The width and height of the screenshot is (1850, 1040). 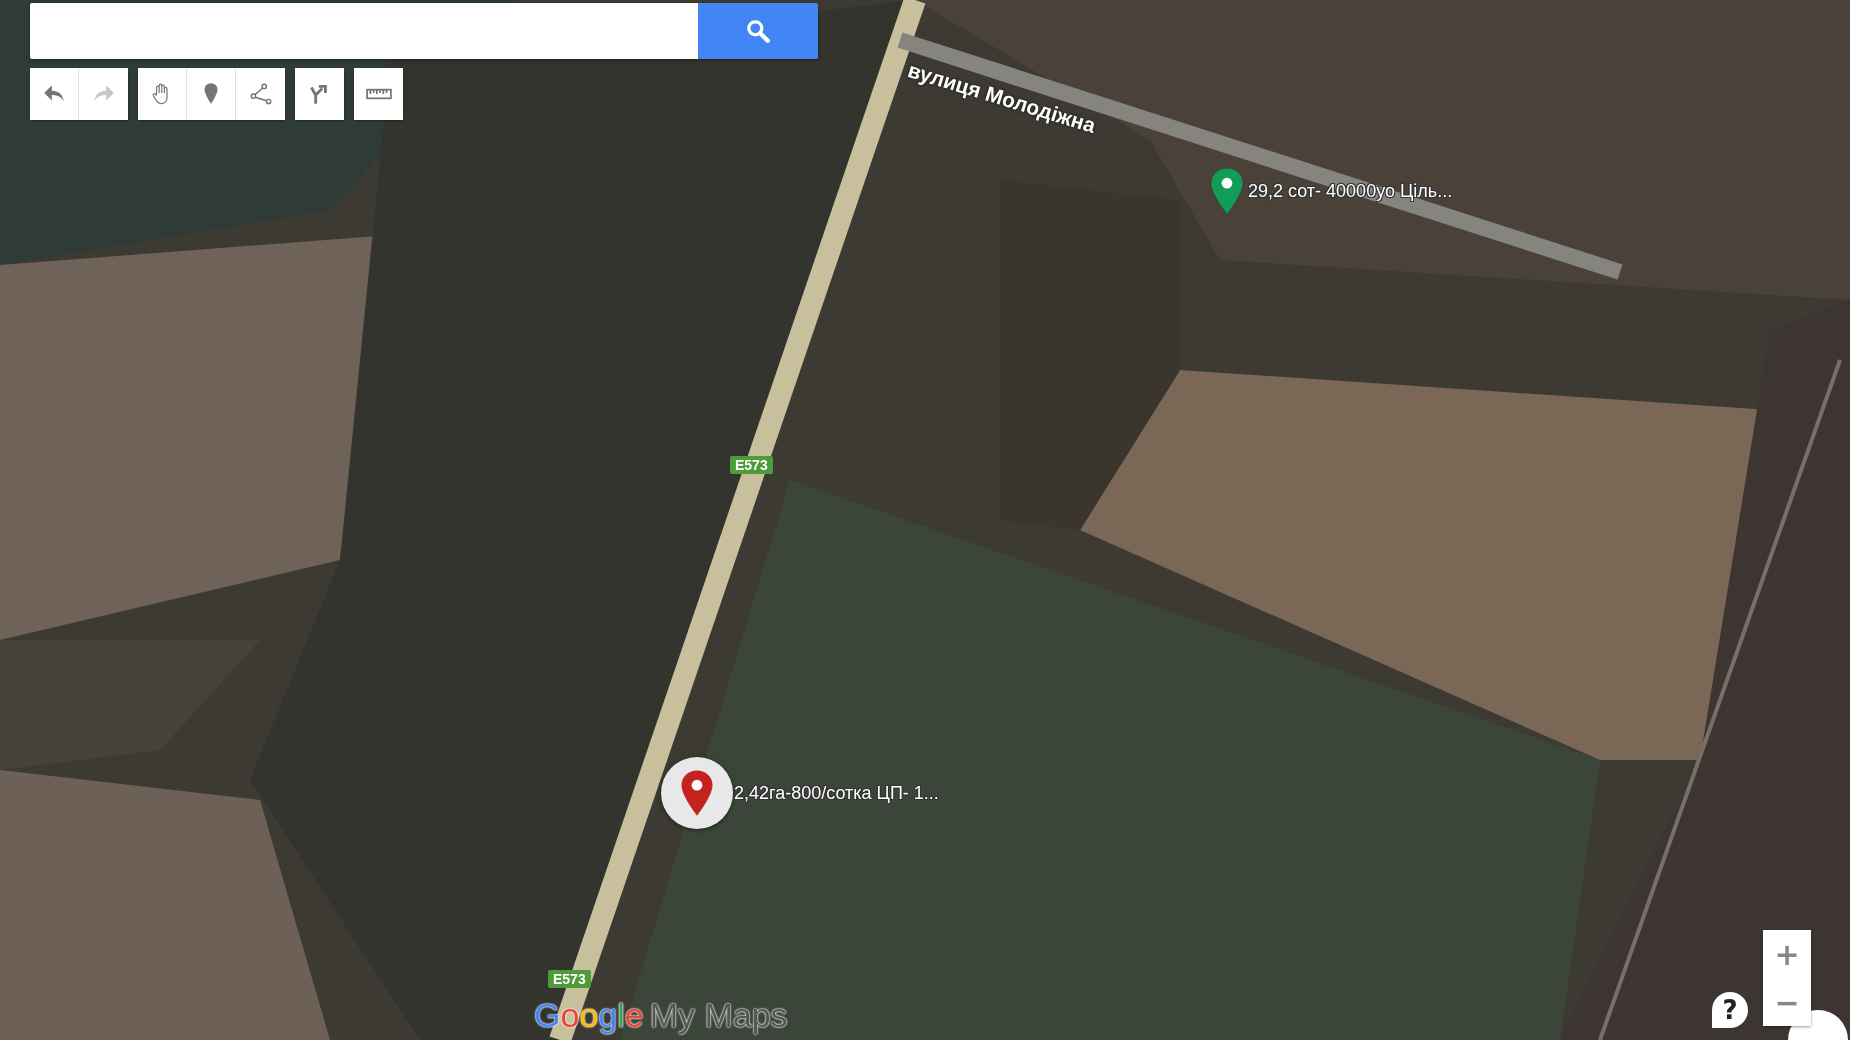 I want to click on google-my-maps-logo: Google My Maps, so click(x=661, y=1015).